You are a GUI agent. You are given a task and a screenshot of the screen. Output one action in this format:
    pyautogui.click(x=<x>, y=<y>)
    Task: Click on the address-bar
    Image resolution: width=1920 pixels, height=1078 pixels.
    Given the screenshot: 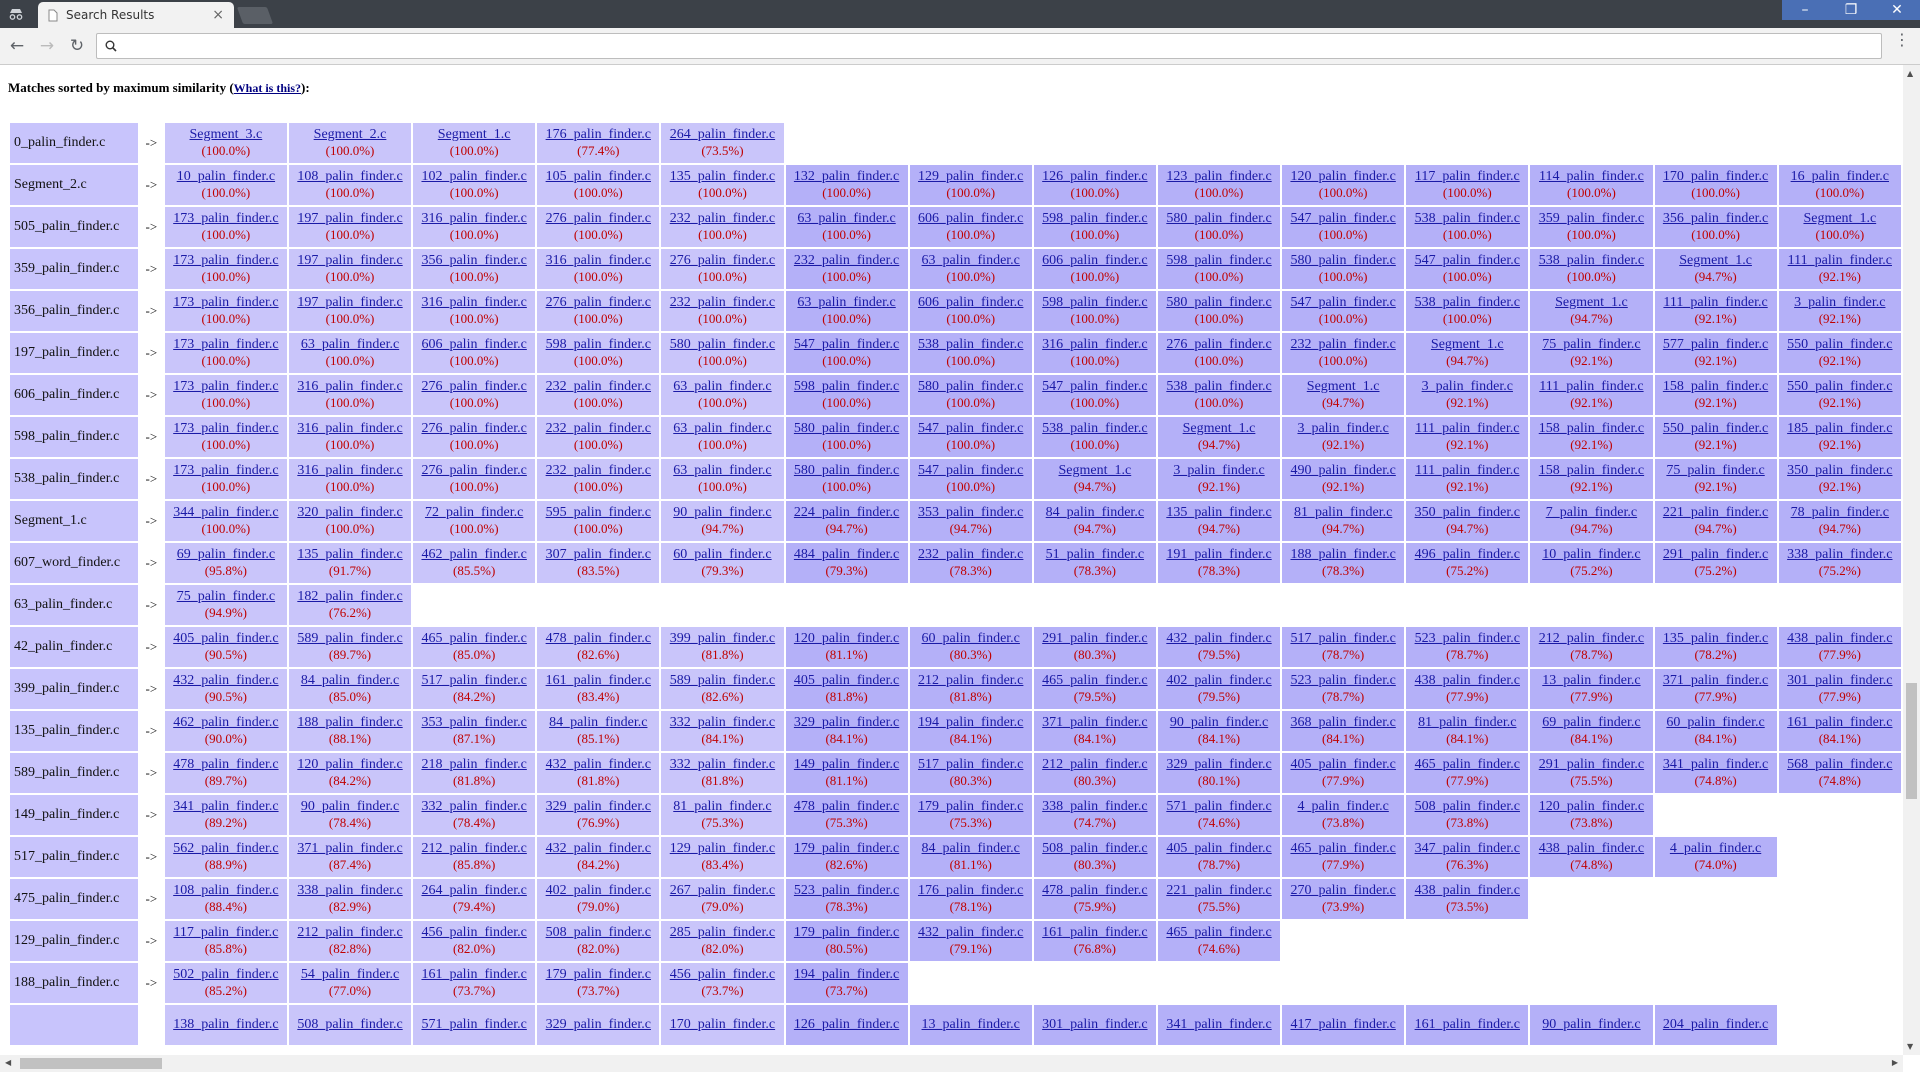 What is the action you would take?
    pyautogui.click(x=989, y=46)
    